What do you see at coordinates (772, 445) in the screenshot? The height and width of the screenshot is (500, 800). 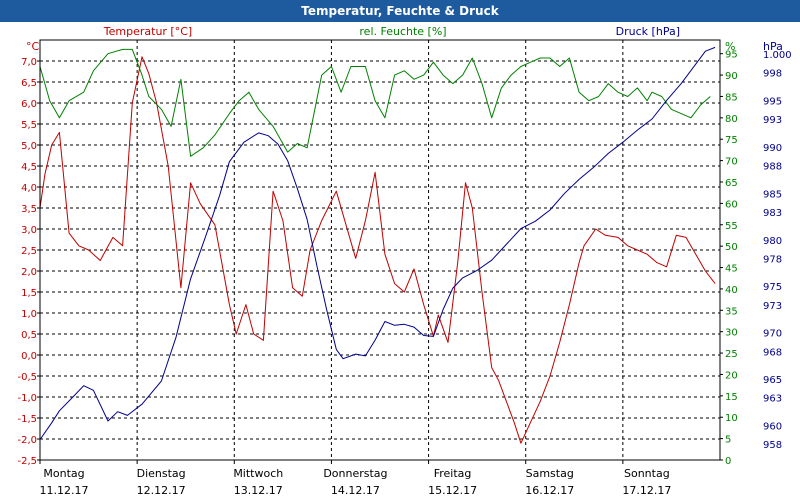 I see `pressure-tick-label: 958` at bounding box center [772, 445].